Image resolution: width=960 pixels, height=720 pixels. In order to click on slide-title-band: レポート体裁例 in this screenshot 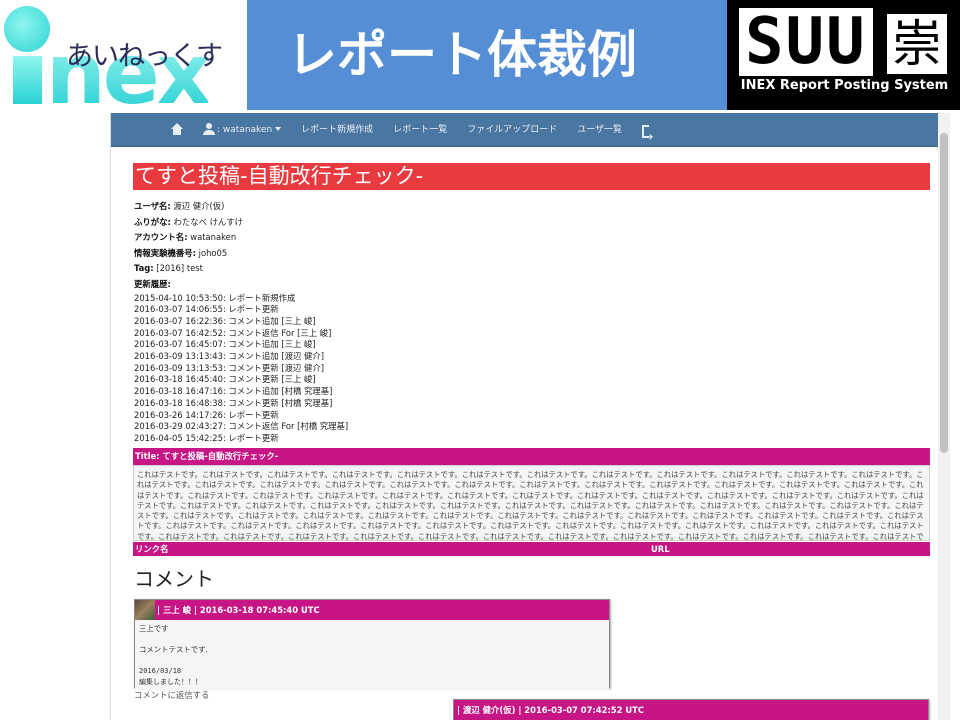, I will do `click(487, 55)`.